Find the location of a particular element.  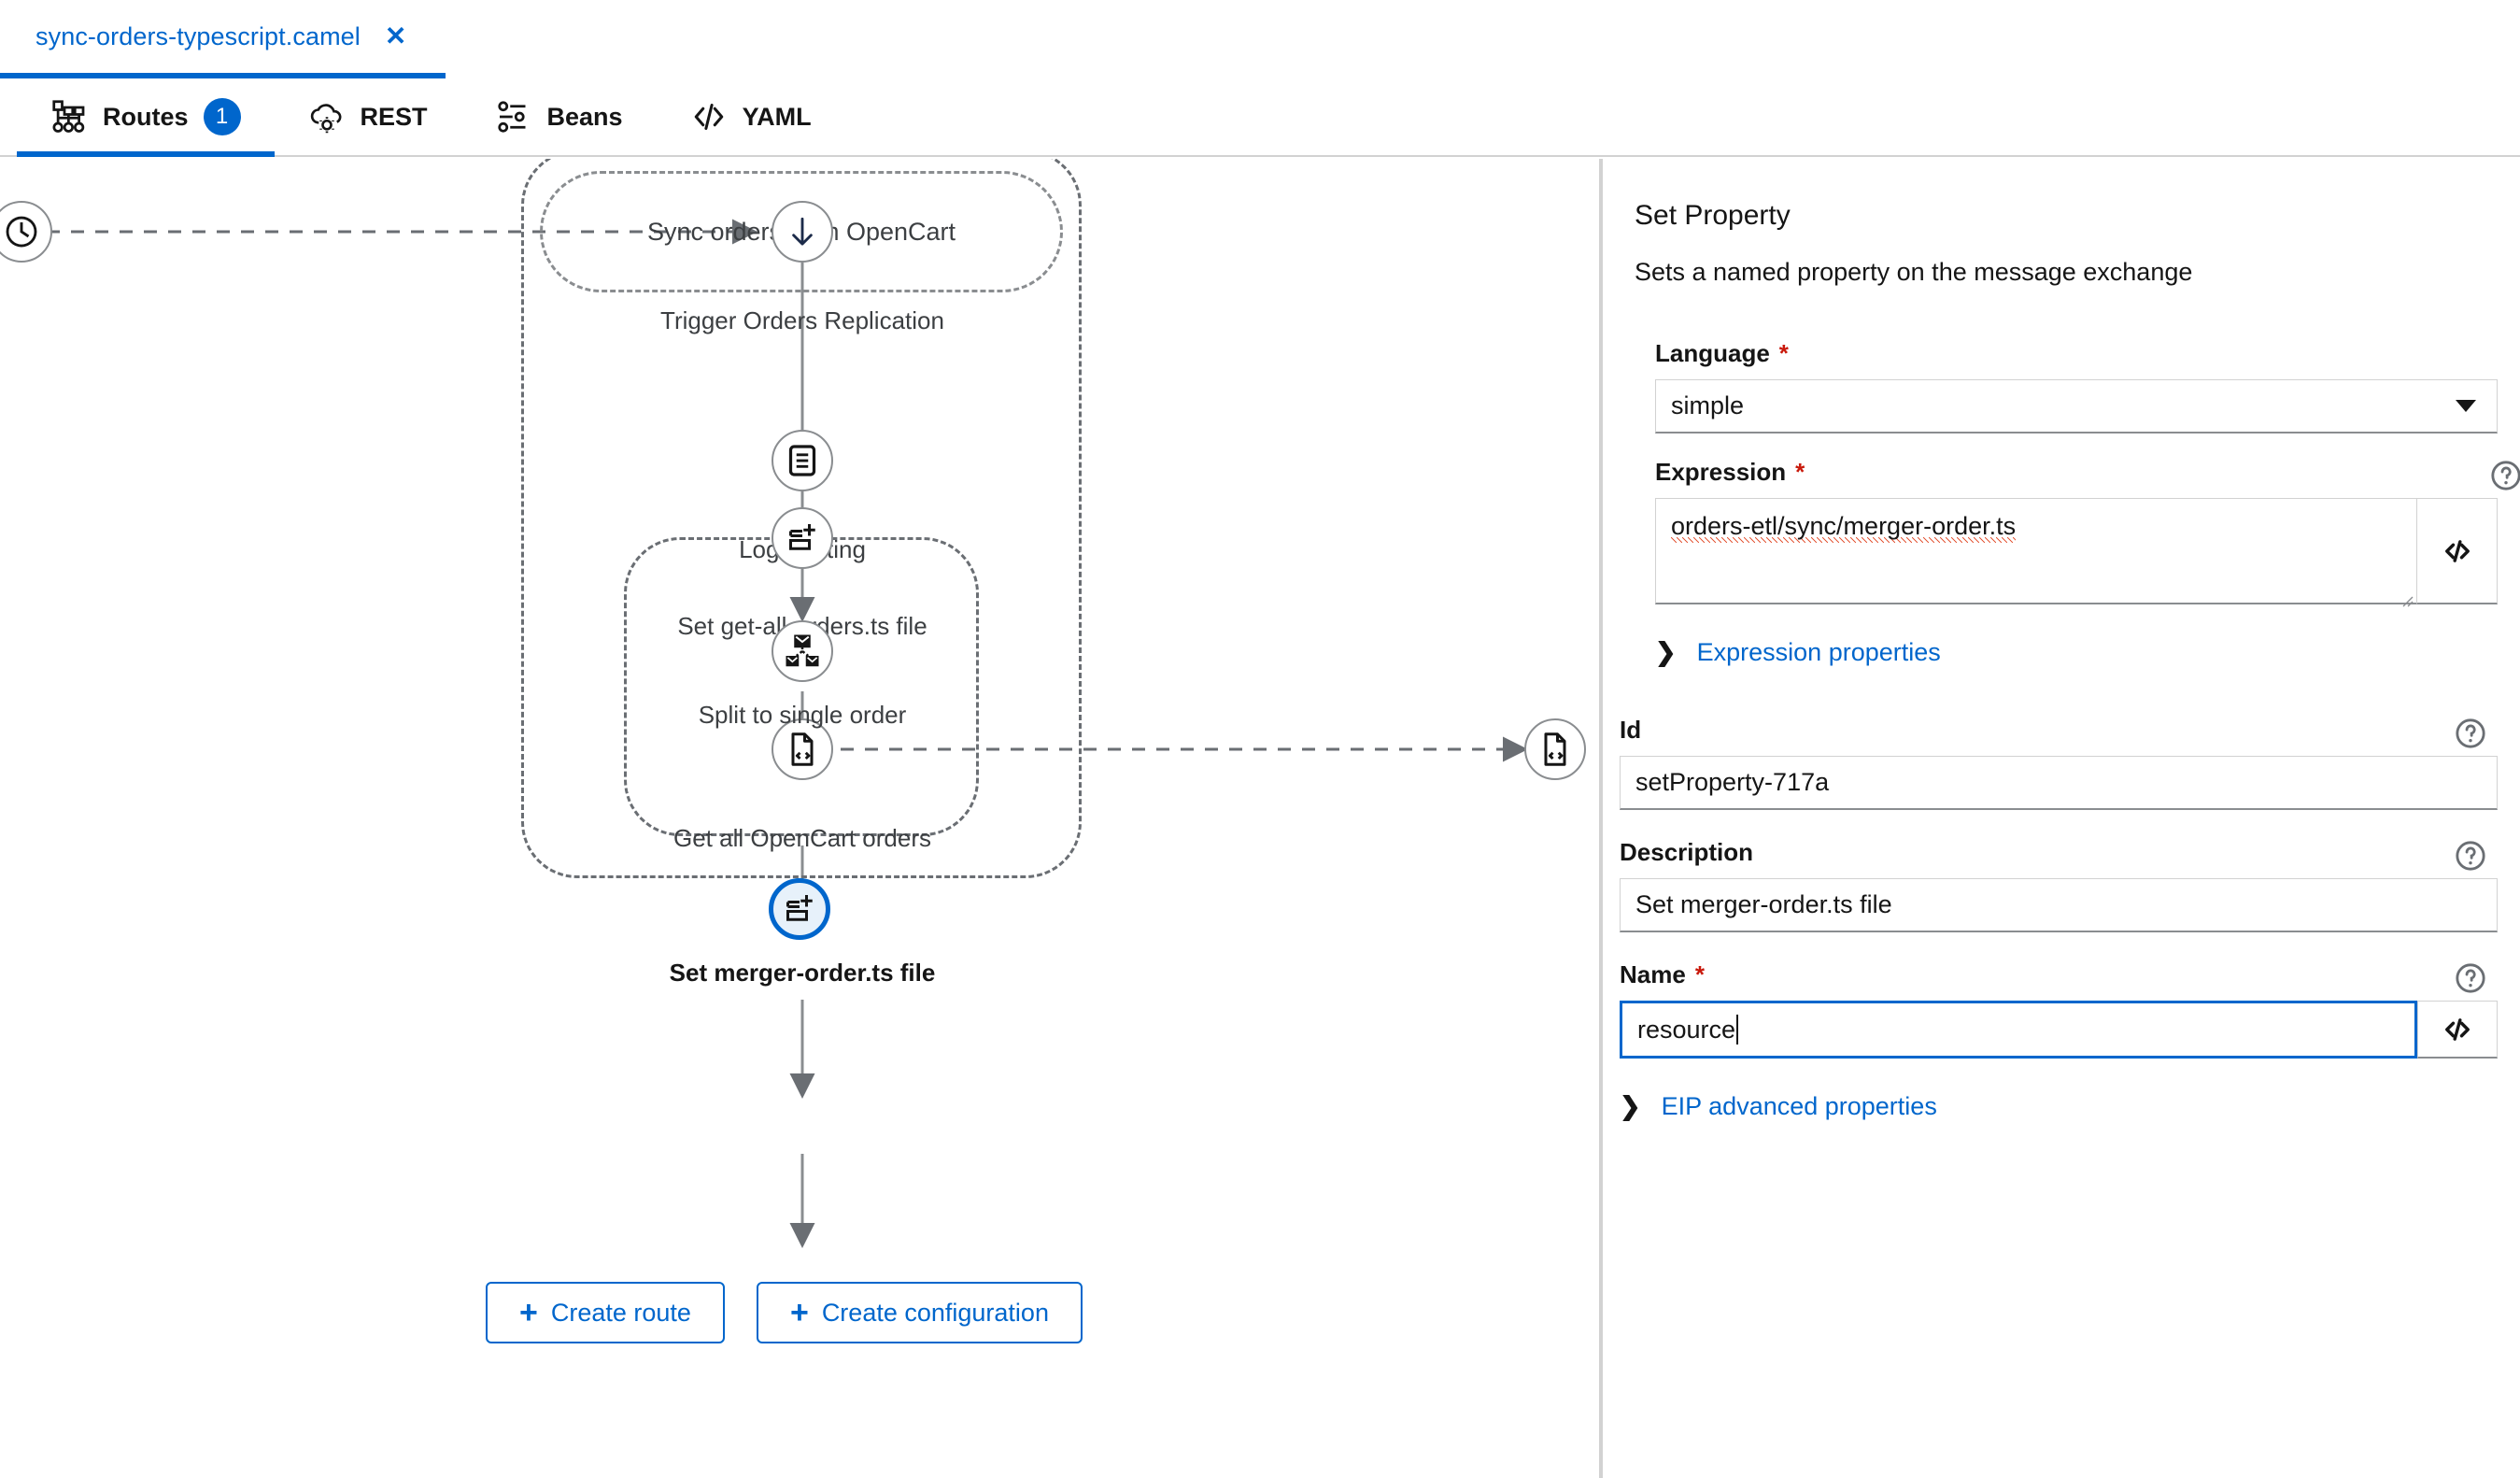

description-value: Set merger-order.ts file is located at coordinates (1763, 904).